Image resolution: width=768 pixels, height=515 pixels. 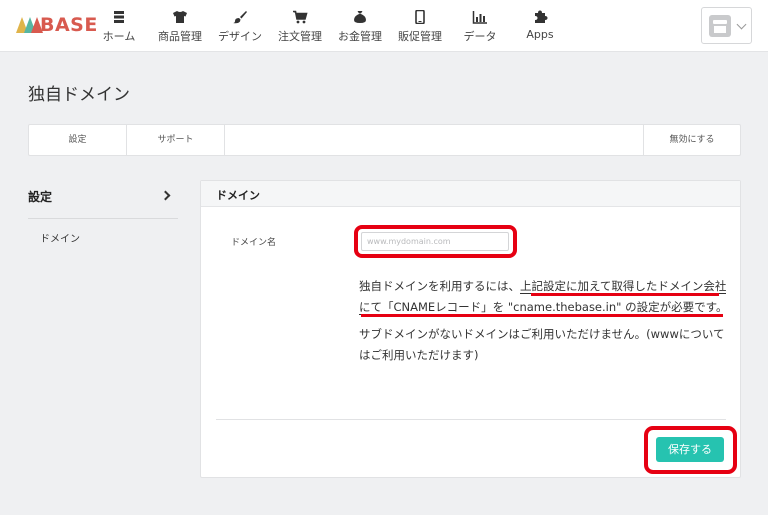 I want to click on panel-header: ドメイン, so click(x=470, y=194).